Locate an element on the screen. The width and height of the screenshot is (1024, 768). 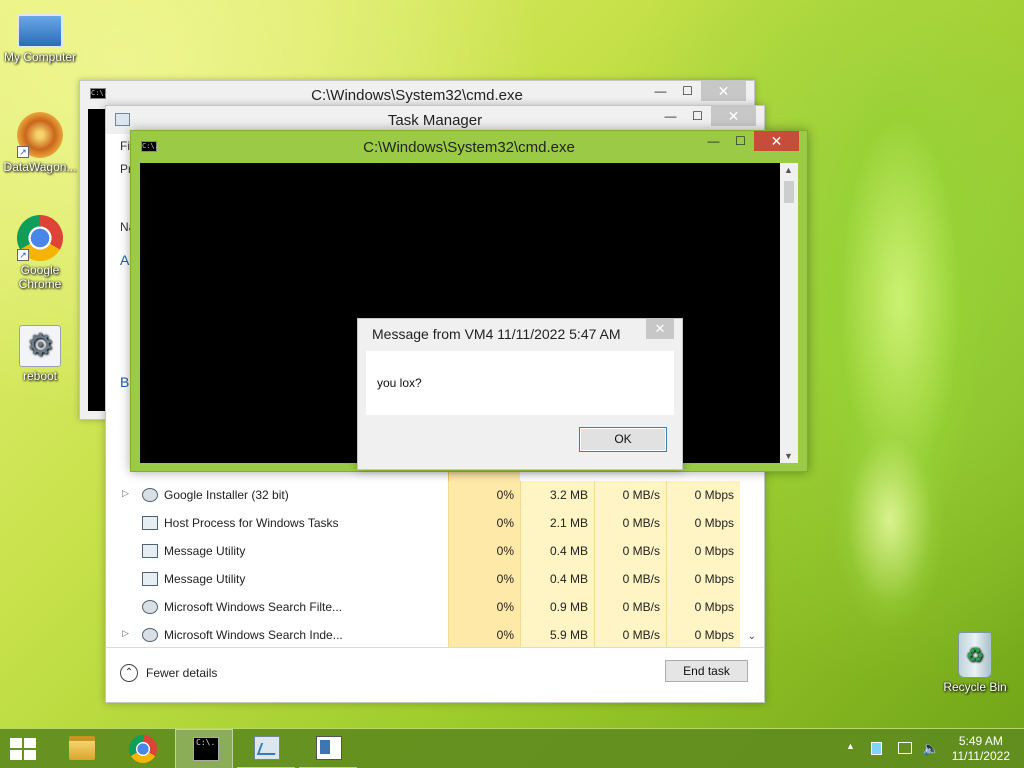
user-icon is located at coordinates (150, 635).